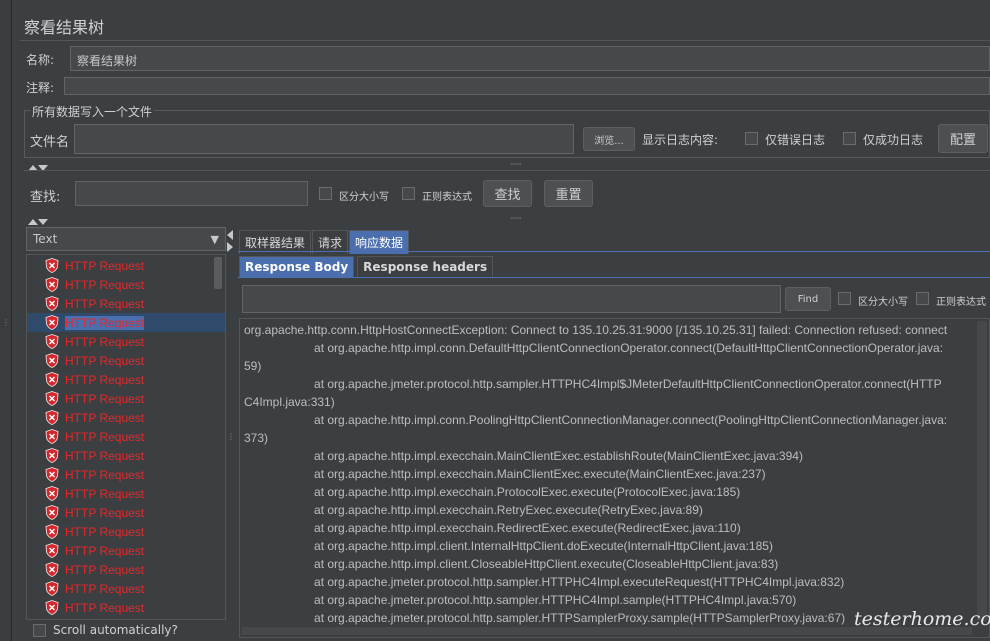 The width and height of the screenshot is (990, 641). I want to click on triangle-down-icon, so click(43, 222).